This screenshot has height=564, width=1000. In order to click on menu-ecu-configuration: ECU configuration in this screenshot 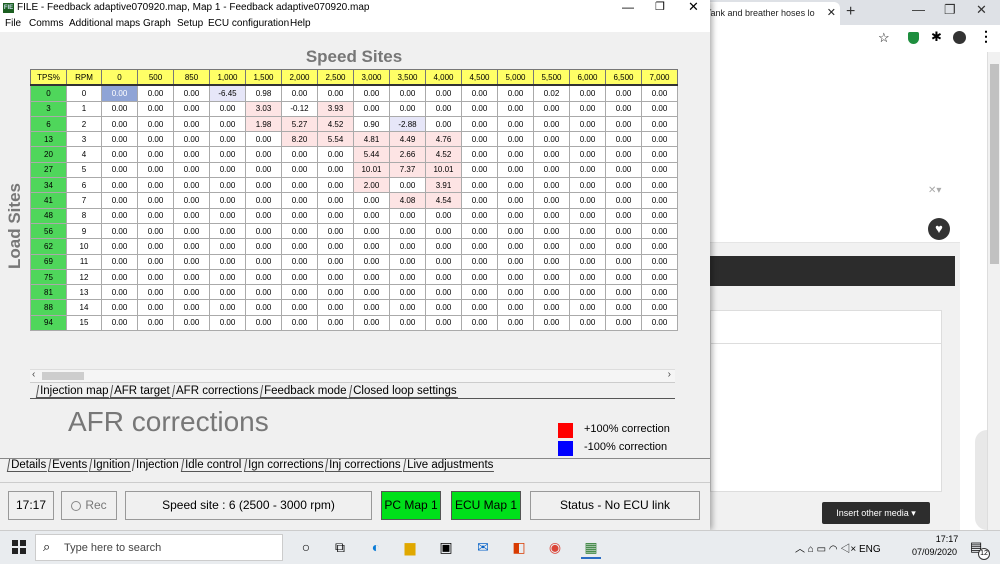, I will do `click(248, 23)`.